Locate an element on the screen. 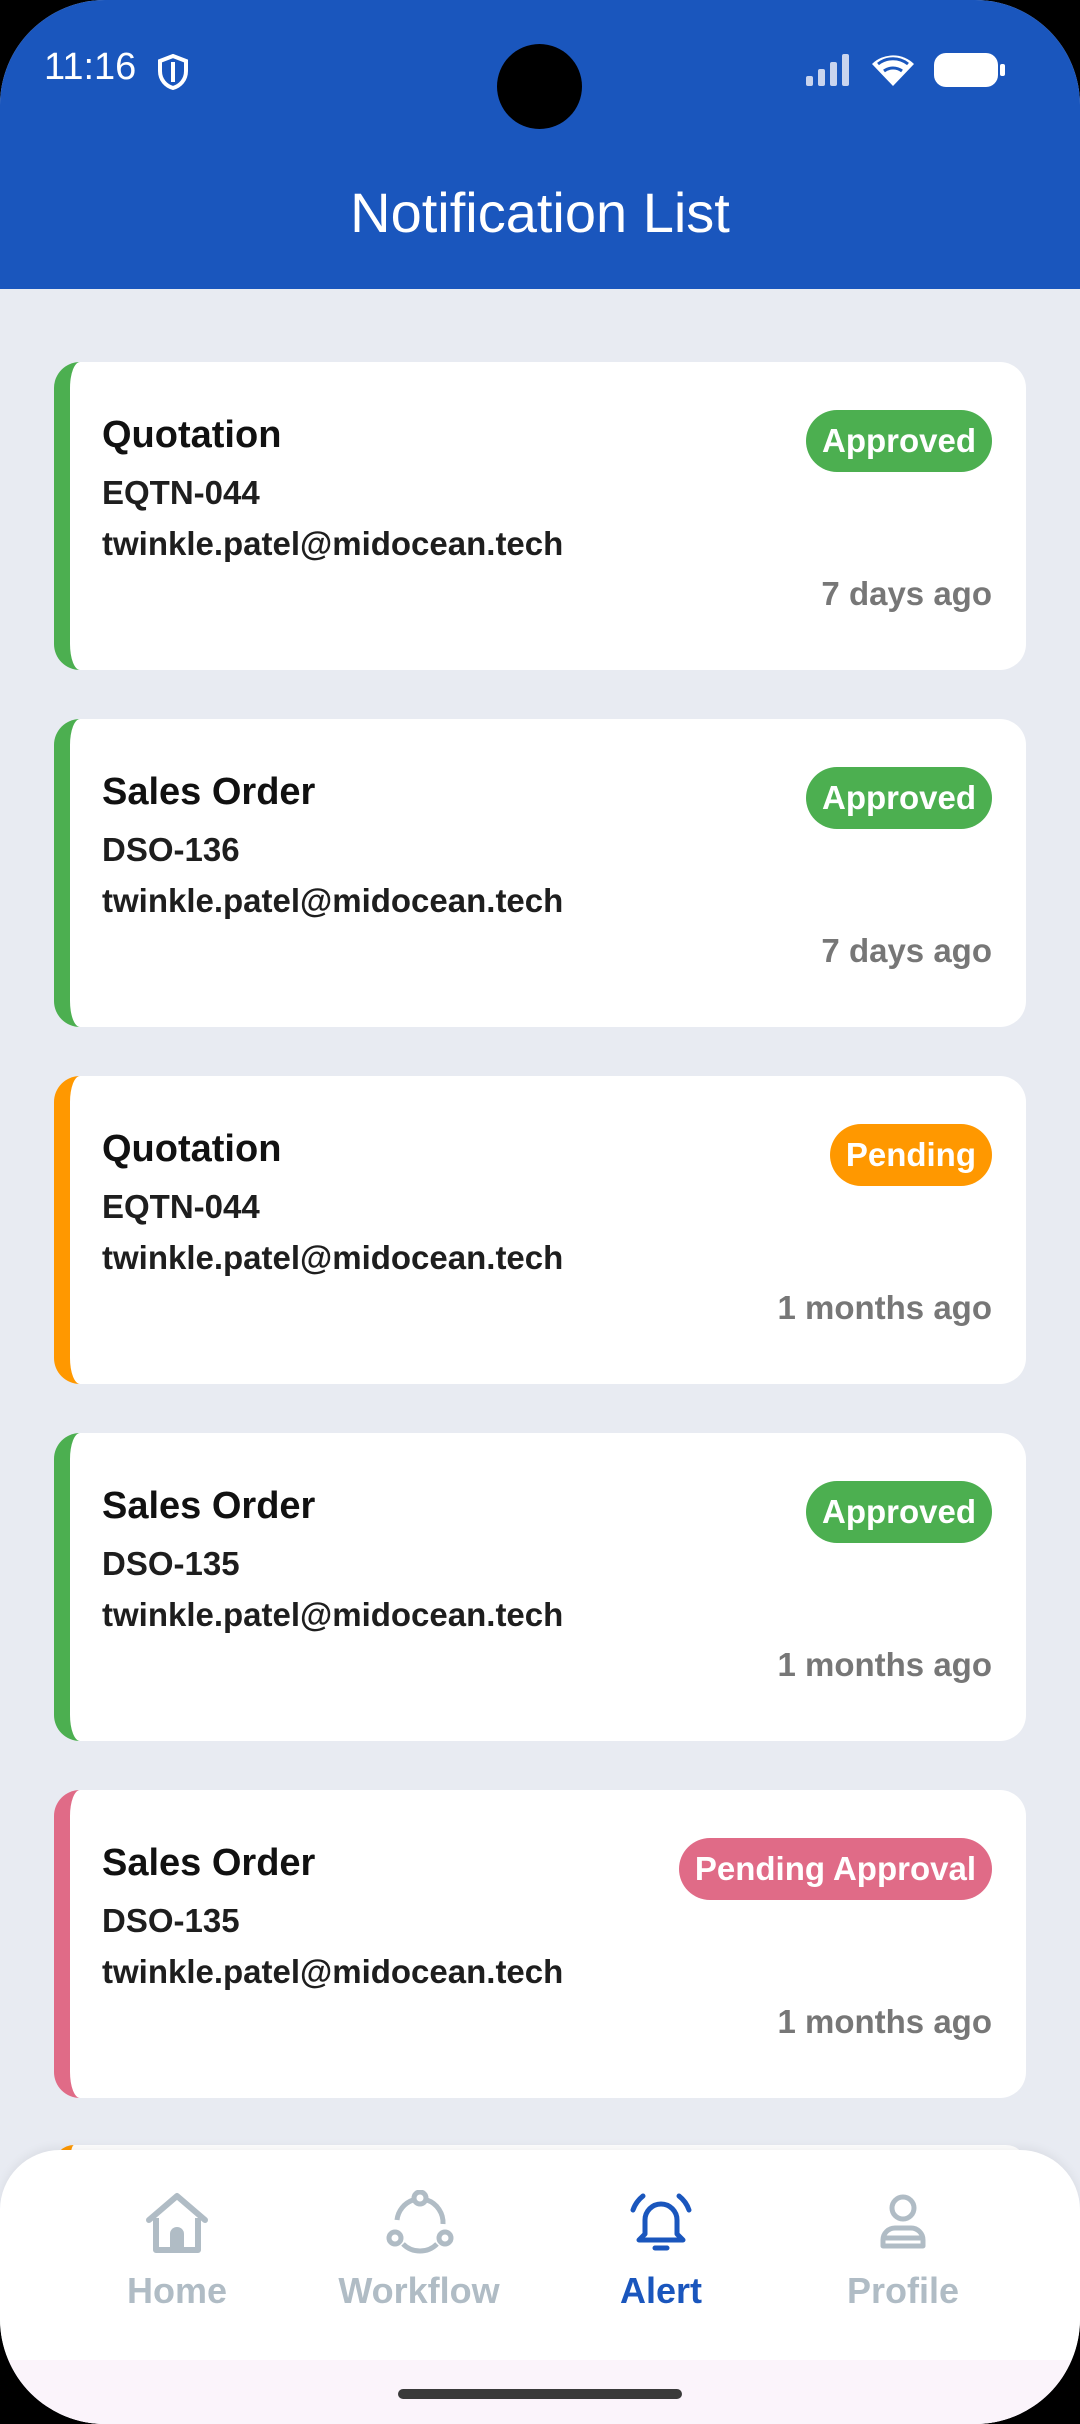  workflow-icon is located at coordinates (419, 2223).